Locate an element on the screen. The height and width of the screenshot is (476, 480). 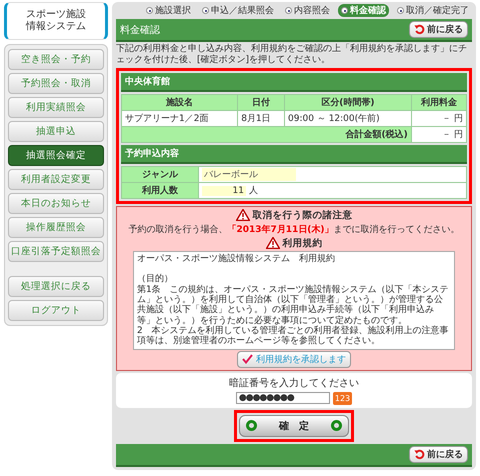
column-header: 区分(時間帯) is located at coordinates (348, 102).